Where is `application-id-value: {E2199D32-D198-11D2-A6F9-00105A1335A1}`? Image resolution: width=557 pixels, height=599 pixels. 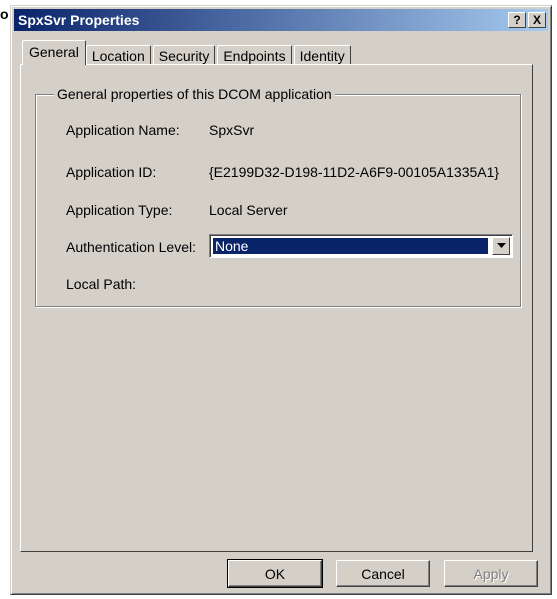 application-id-value: {E2199D32-D198-11D2-A6F9-00105A1335A1} is located at coordinates (354, 172).